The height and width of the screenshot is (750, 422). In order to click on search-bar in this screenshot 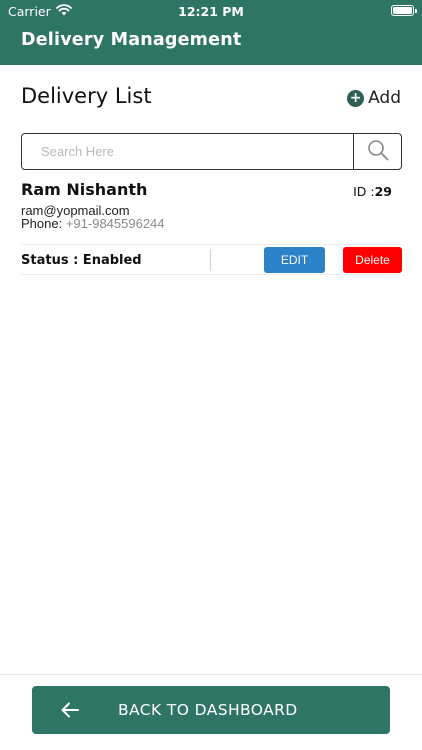, I will do `click(211, 151)`.